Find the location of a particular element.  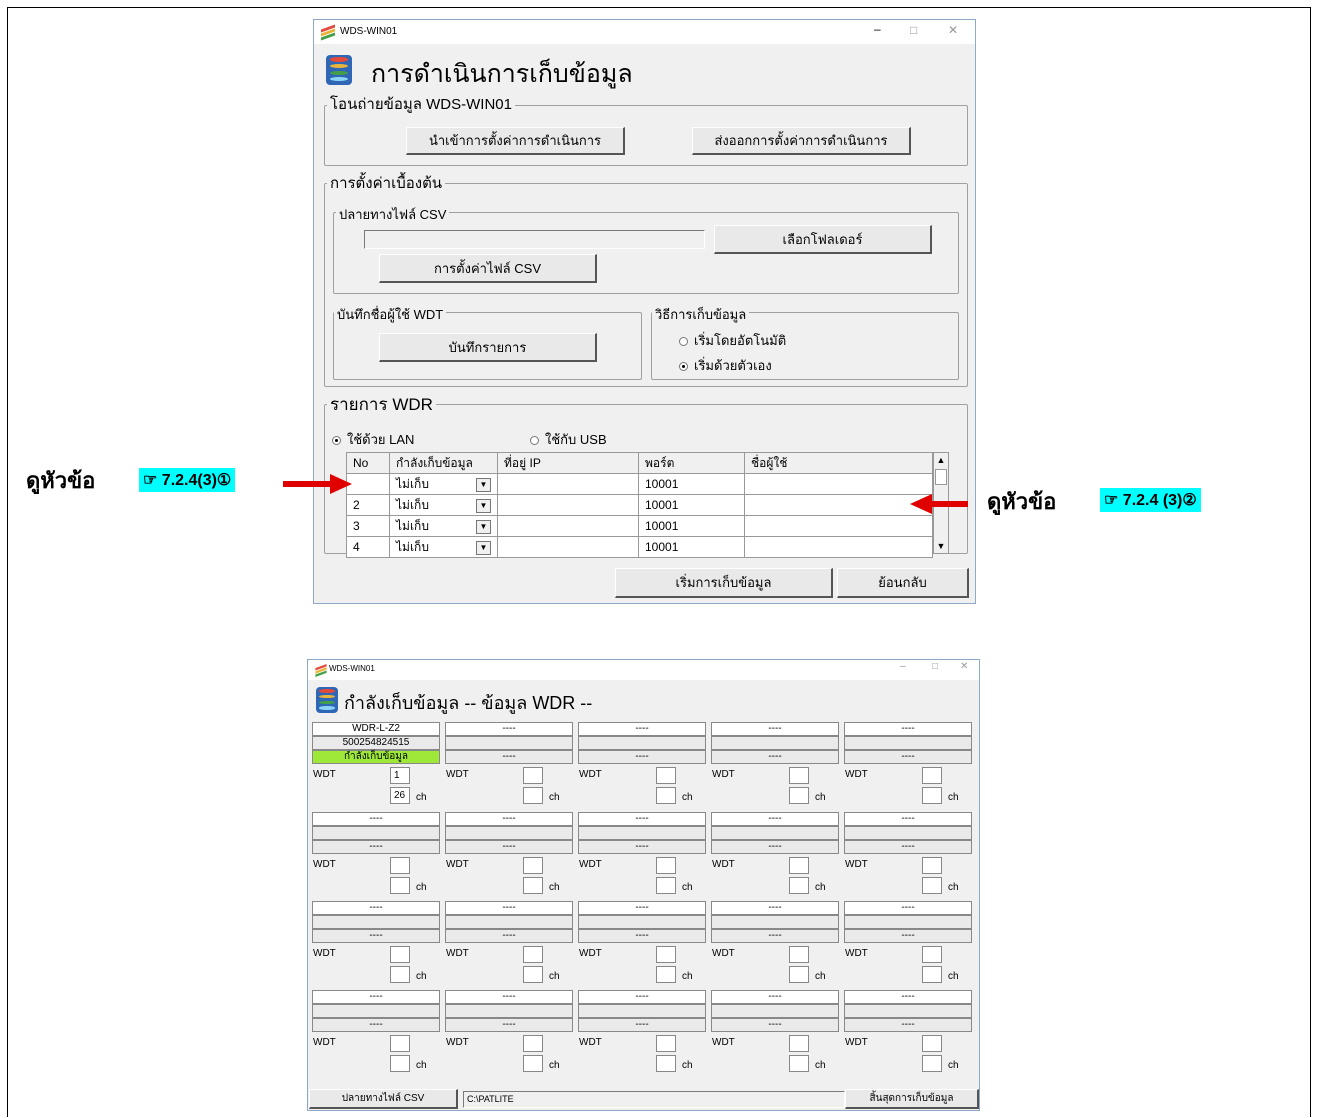

minimize-button: – is located at coordinates (877, 29).